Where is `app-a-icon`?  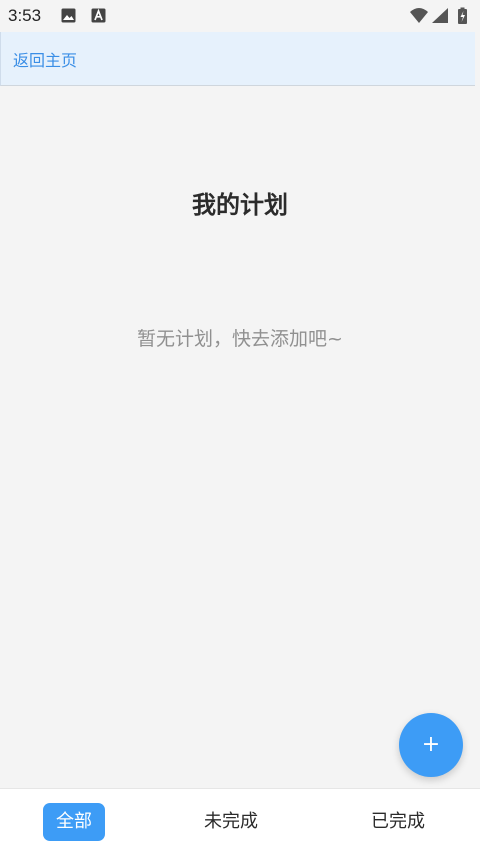 app-a-icon is located at coordinates (98, 15).